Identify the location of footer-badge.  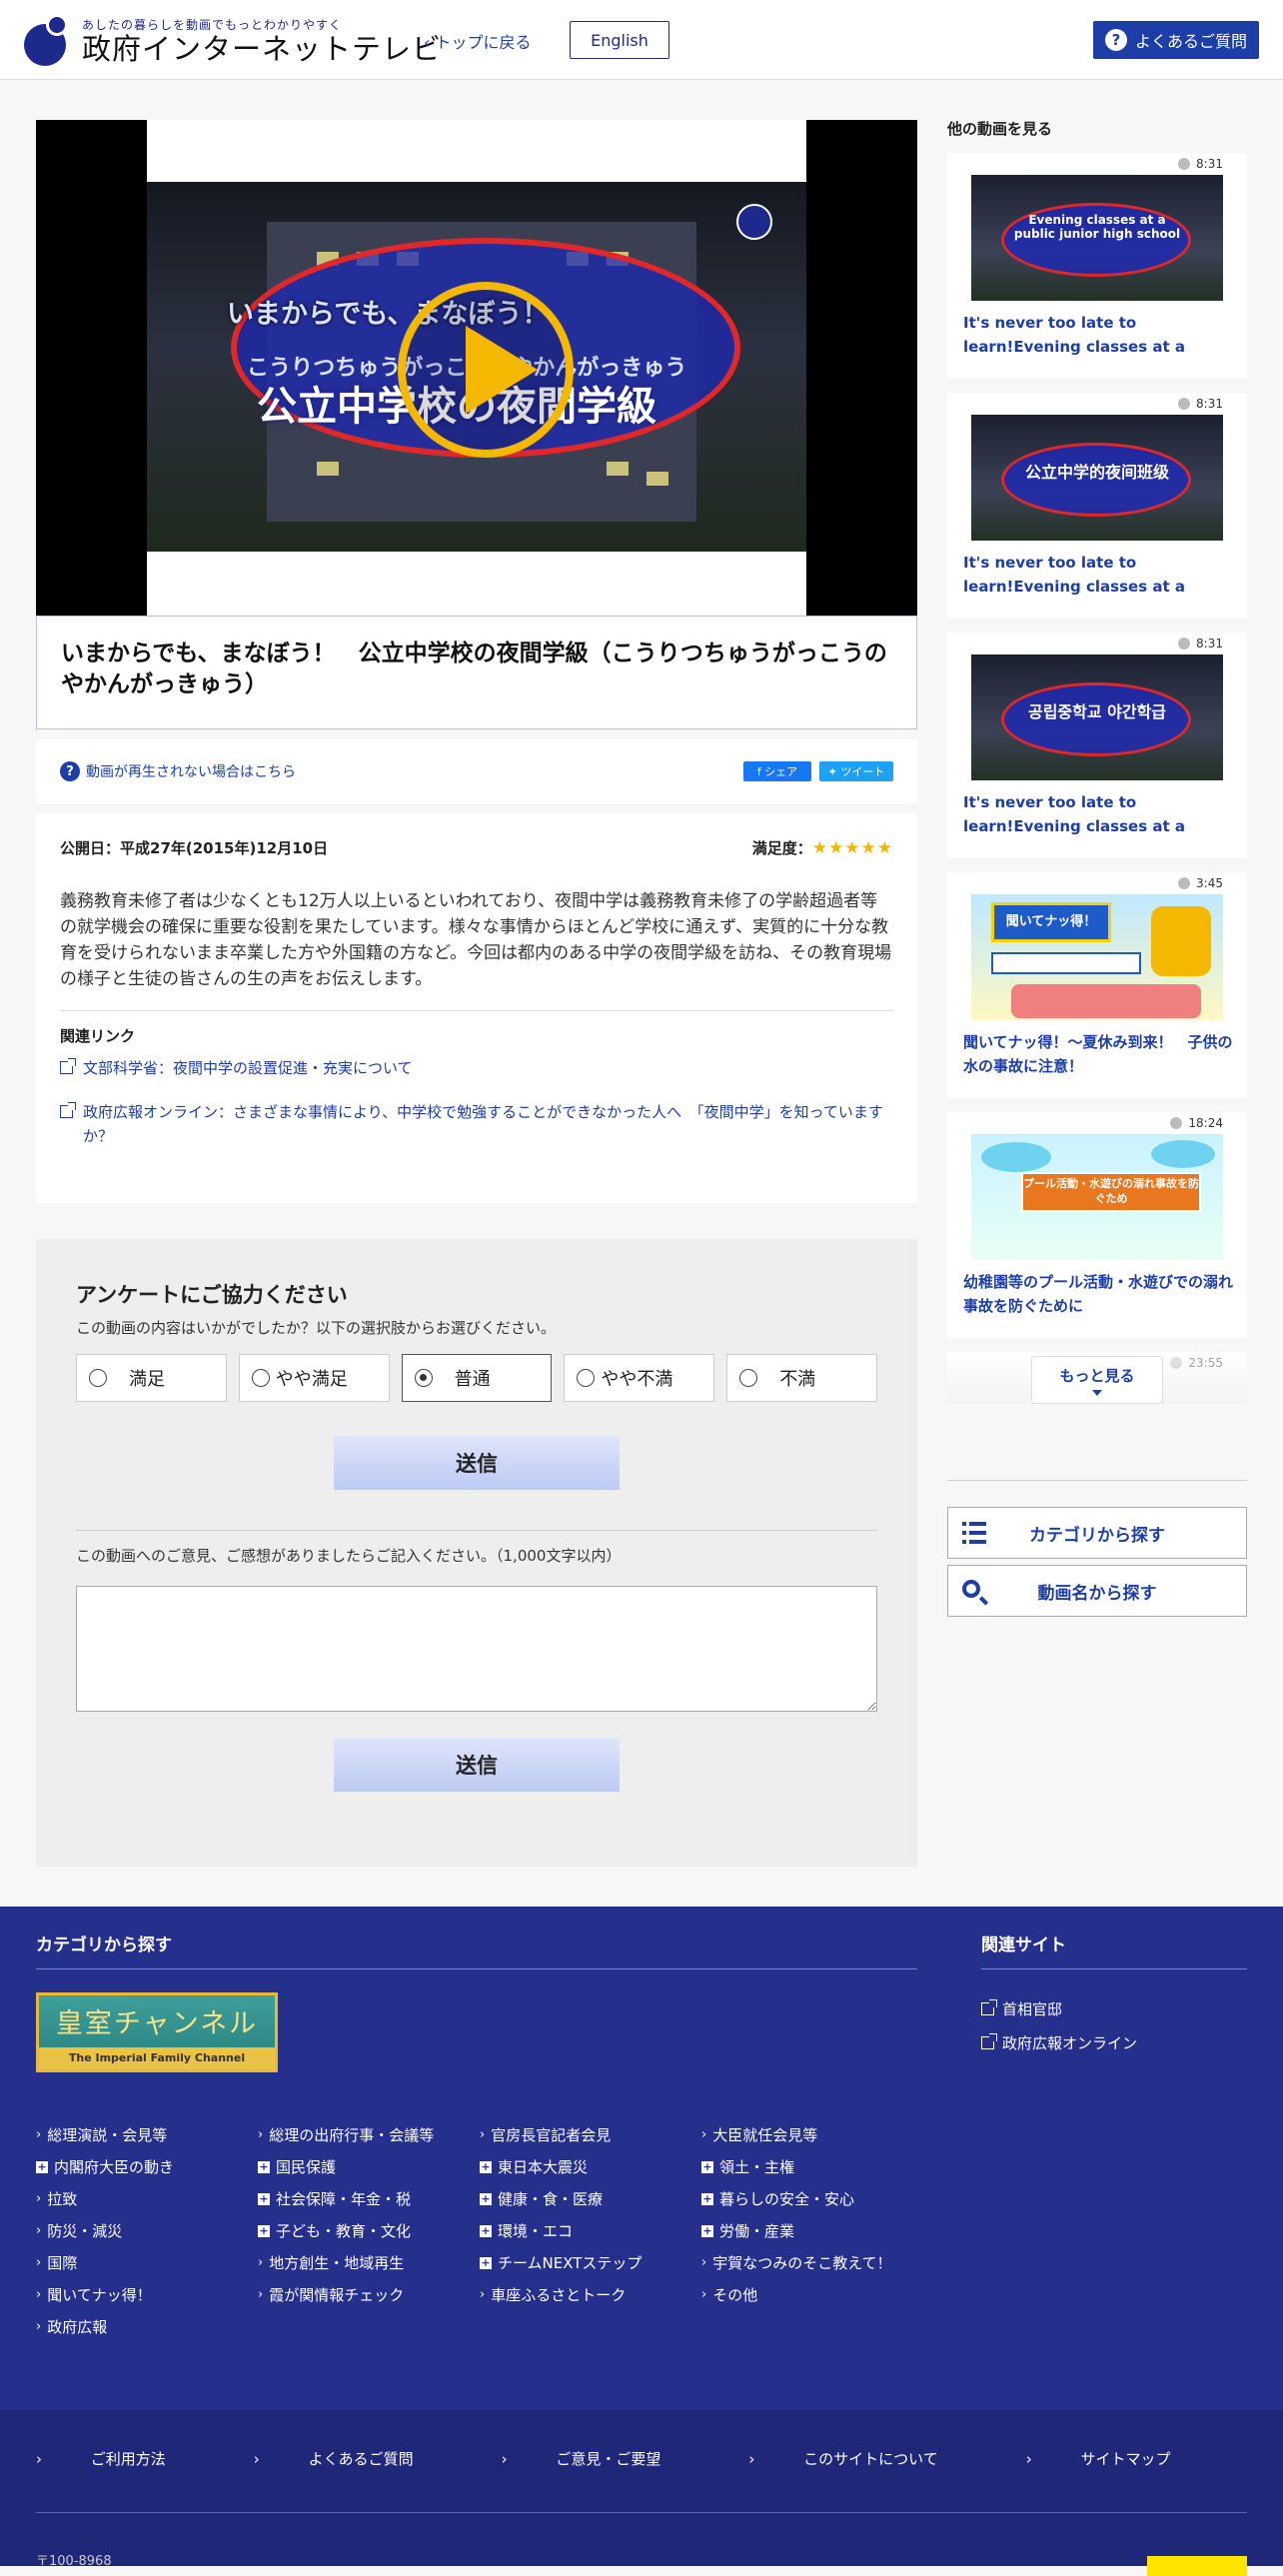
(1197, 2566).